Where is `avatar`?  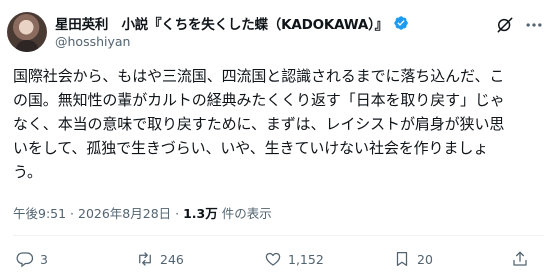 avatar is located at coordinates (27, 32).